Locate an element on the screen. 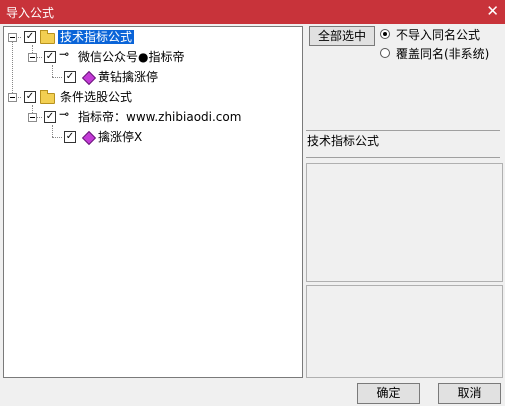 Image resolution: width=505 pixels, height=406 pixels. window-title: 导入公式 is located at coordinates (30, 13).